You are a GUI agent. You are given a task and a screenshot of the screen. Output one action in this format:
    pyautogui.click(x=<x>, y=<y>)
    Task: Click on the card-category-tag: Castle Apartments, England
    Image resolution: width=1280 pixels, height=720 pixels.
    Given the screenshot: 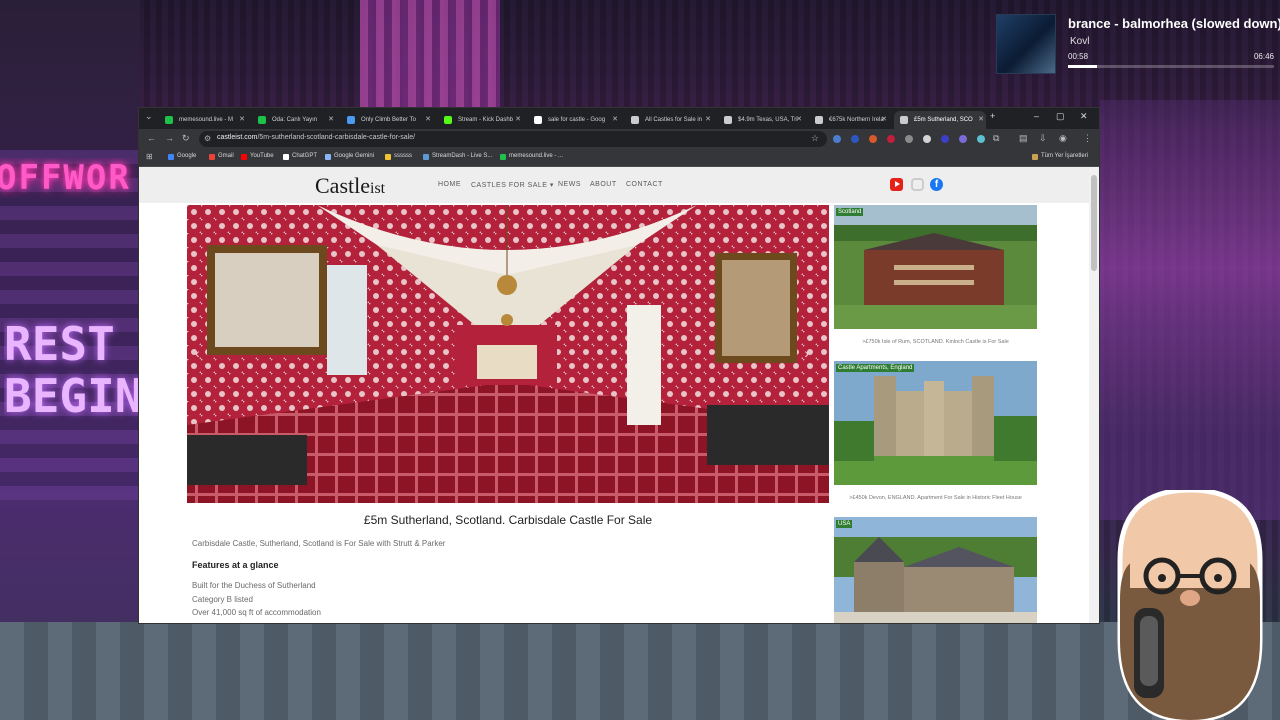 What is the action you would take?
    pyautogui.click(x=875, y=368)
    